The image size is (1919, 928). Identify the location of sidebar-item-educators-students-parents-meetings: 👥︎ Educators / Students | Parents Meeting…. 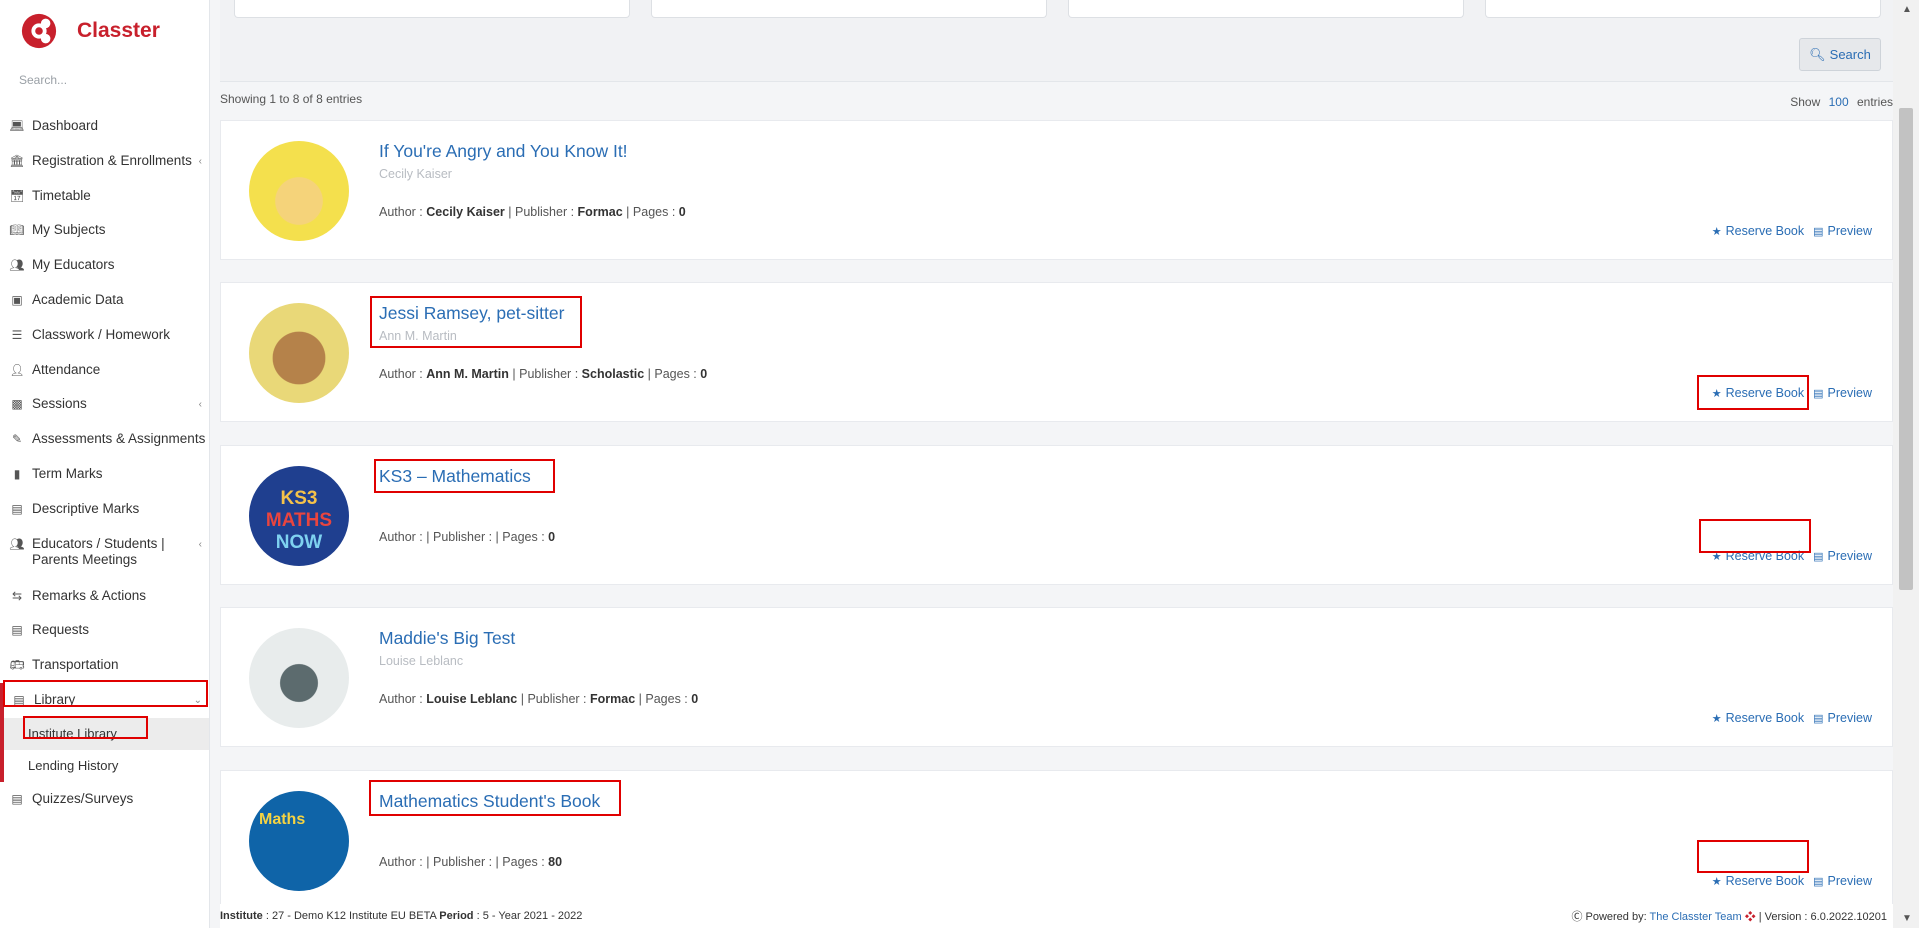
(104, 553).